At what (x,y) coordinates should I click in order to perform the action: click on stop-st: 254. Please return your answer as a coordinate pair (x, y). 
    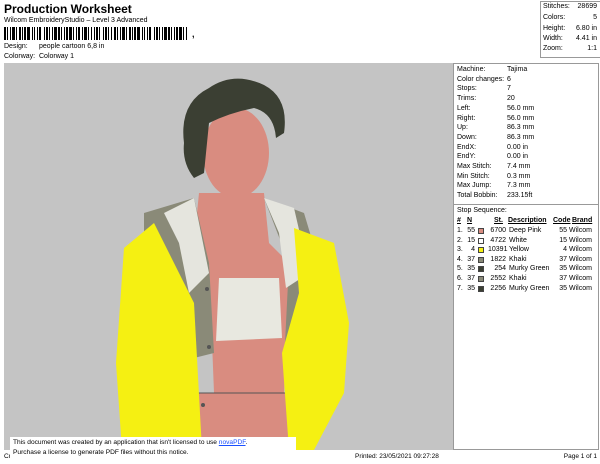
    Looking at the image, I should click on (500, 269).